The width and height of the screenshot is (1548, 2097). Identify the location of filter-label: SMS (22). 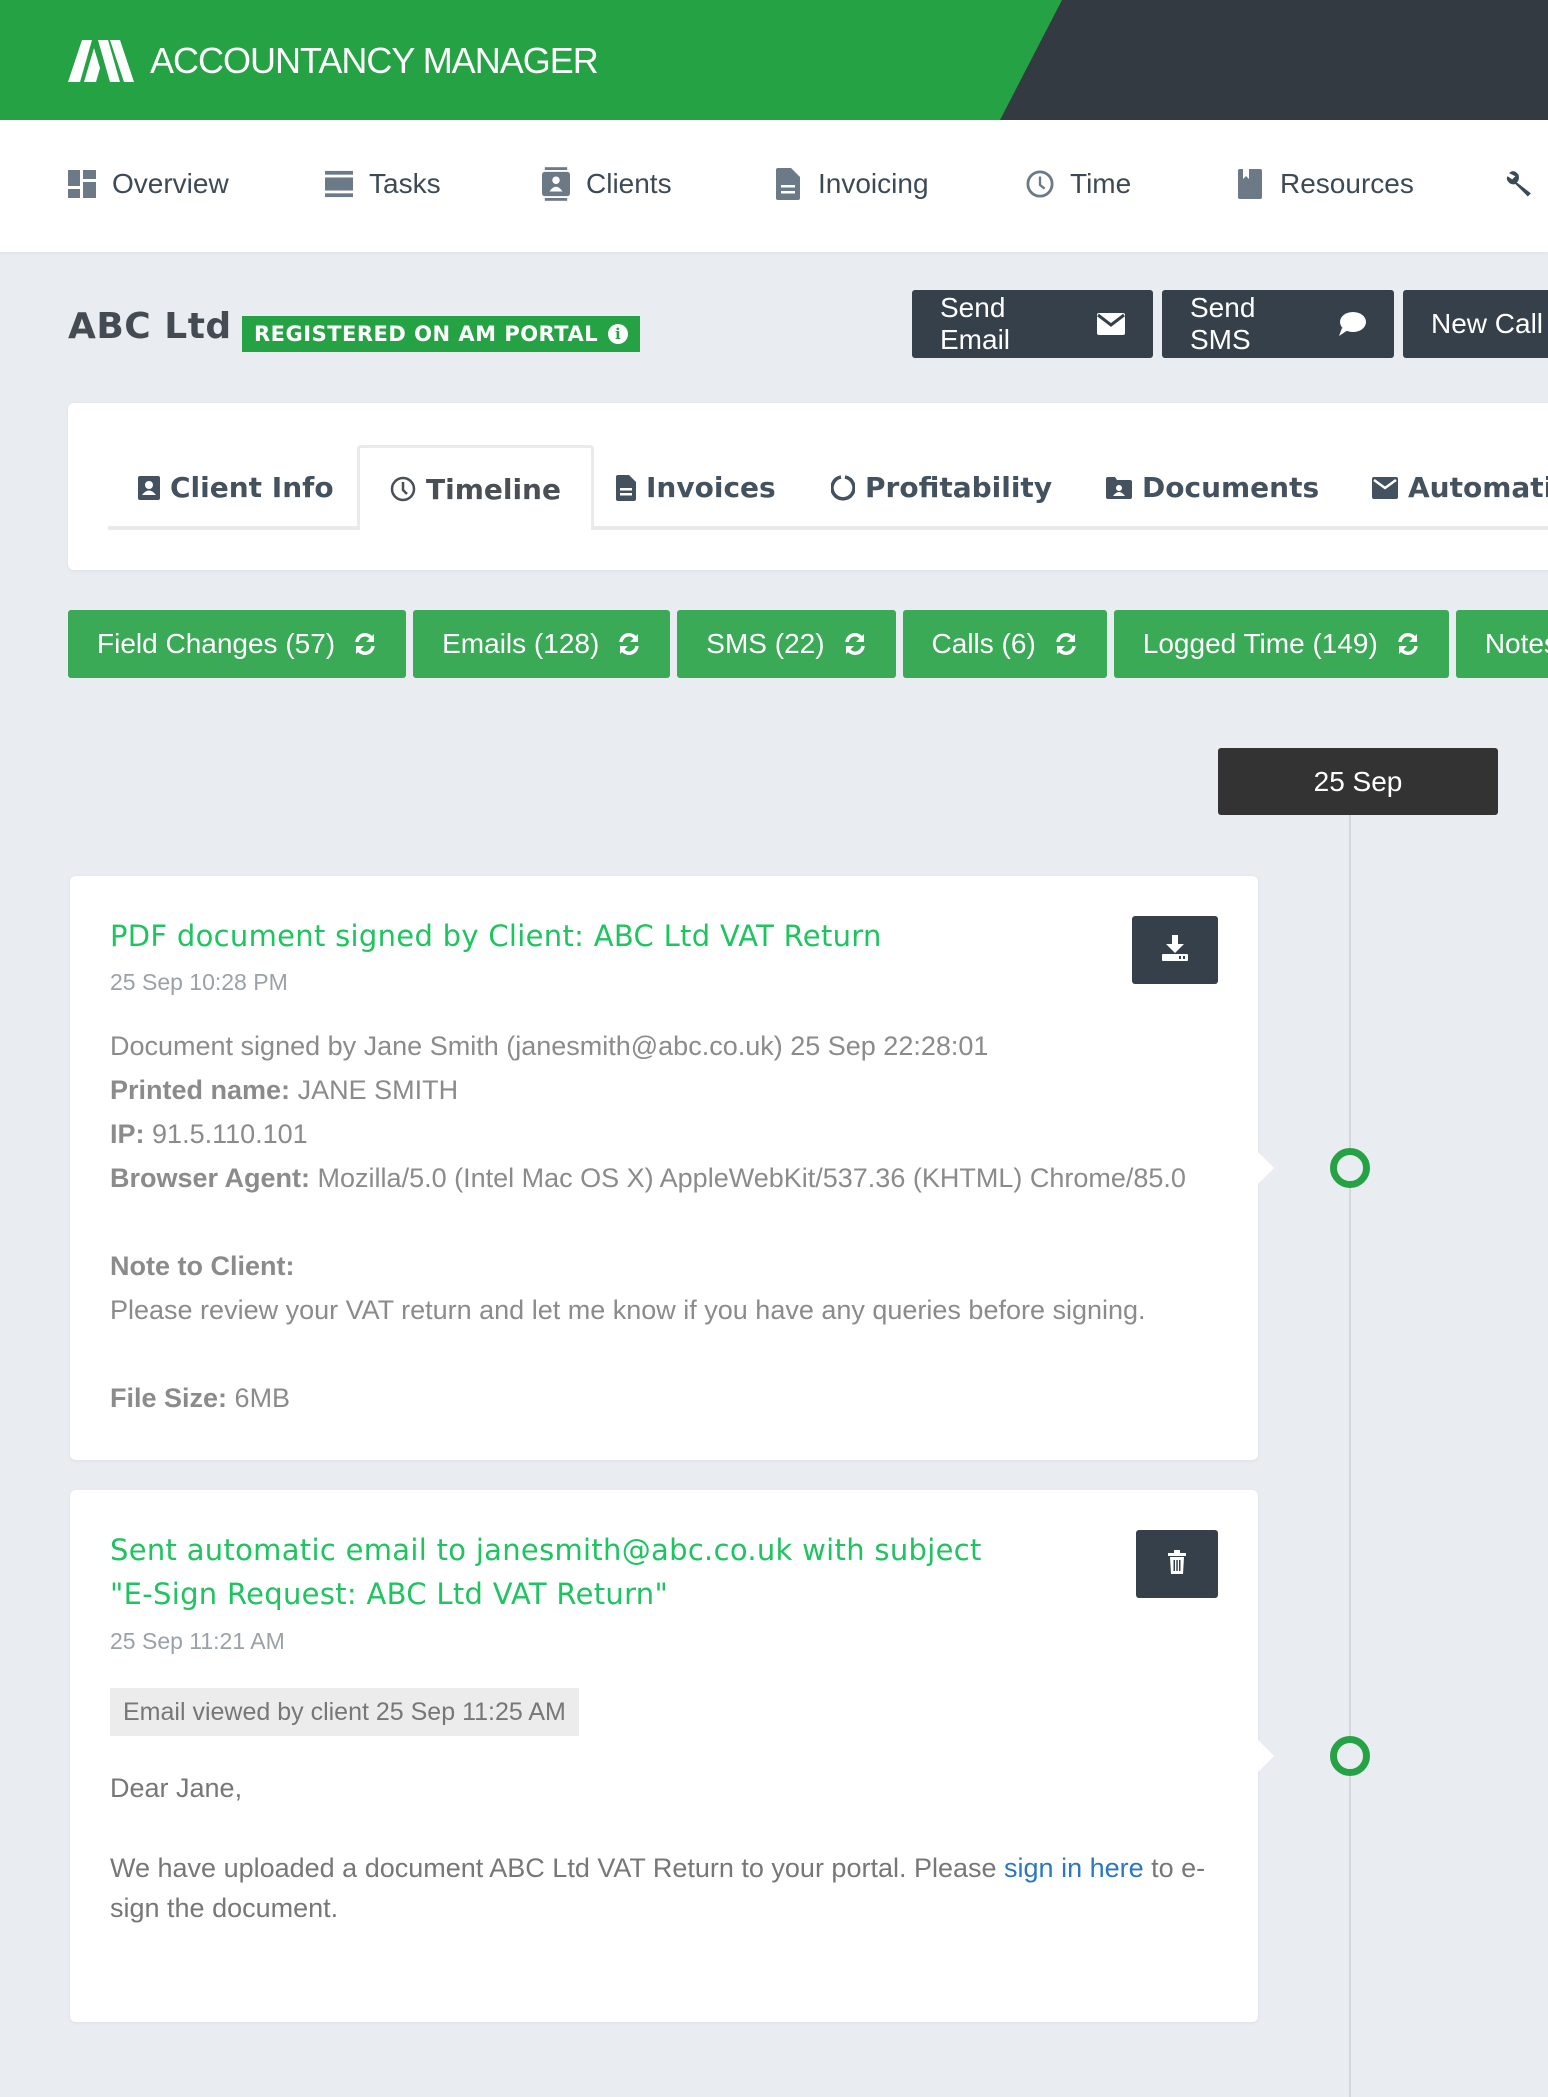
(765, 643).